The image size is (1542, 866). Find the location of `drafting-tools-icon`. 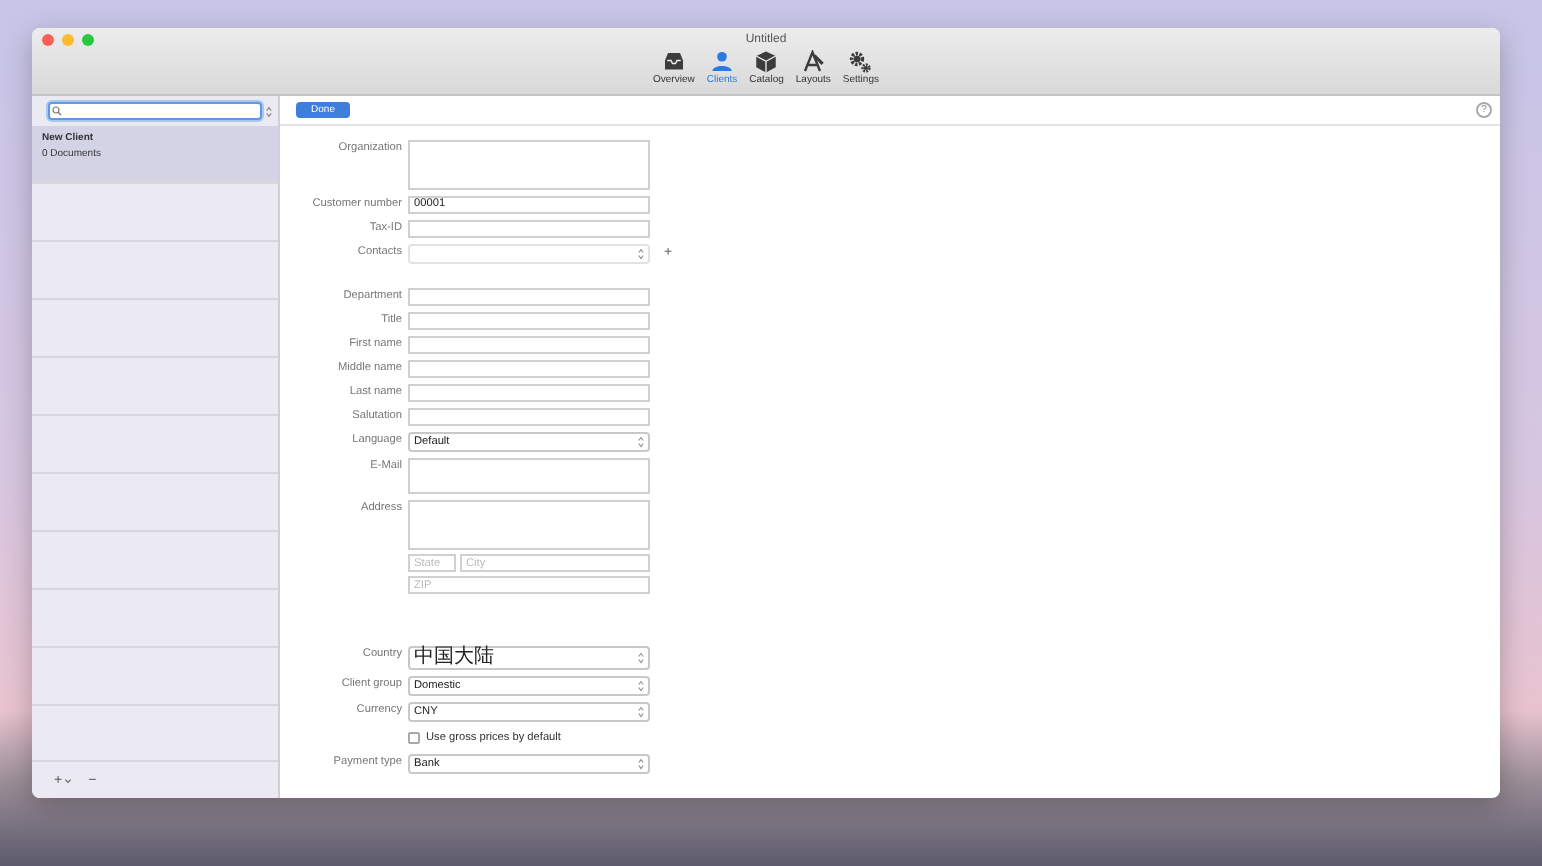

drafting-tools-icon is located at coordinates (813, 62).